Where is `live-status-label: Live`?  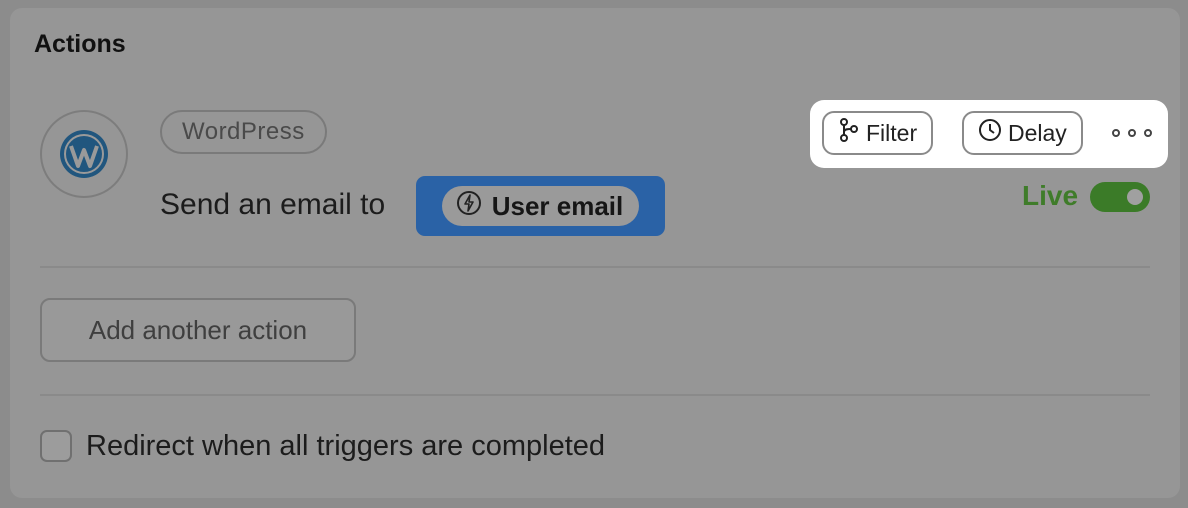
live-status-label: Live is located at coordinates (1050, 195).